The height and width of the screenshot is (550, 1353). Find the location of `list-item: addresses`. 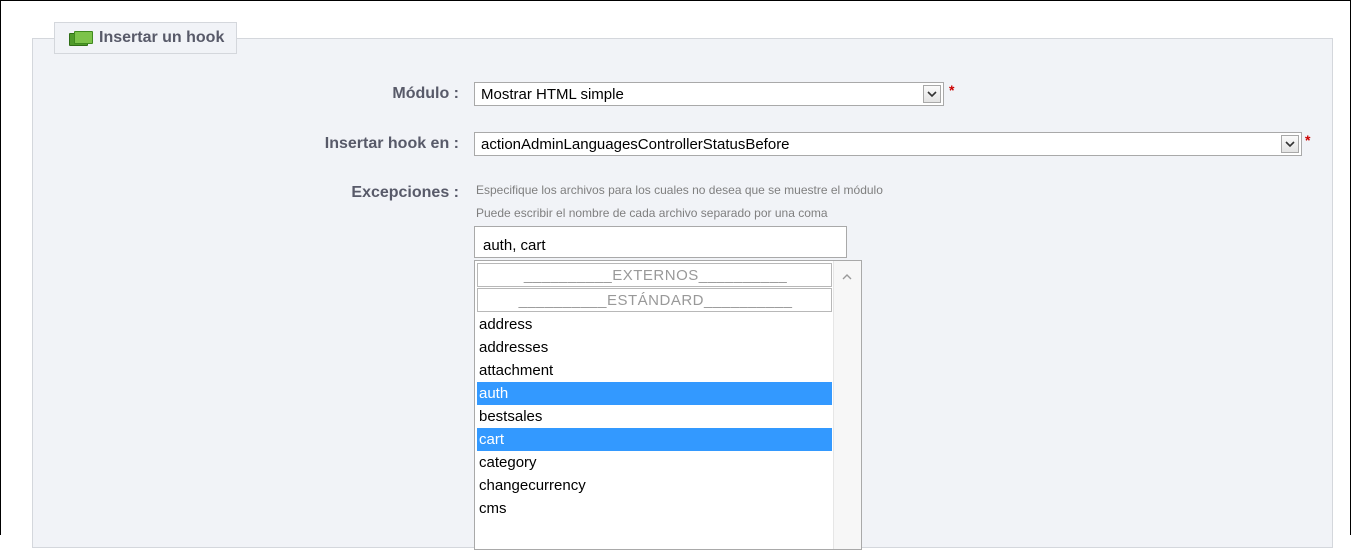

list-item: addresses is located at coordinates (654, 347).